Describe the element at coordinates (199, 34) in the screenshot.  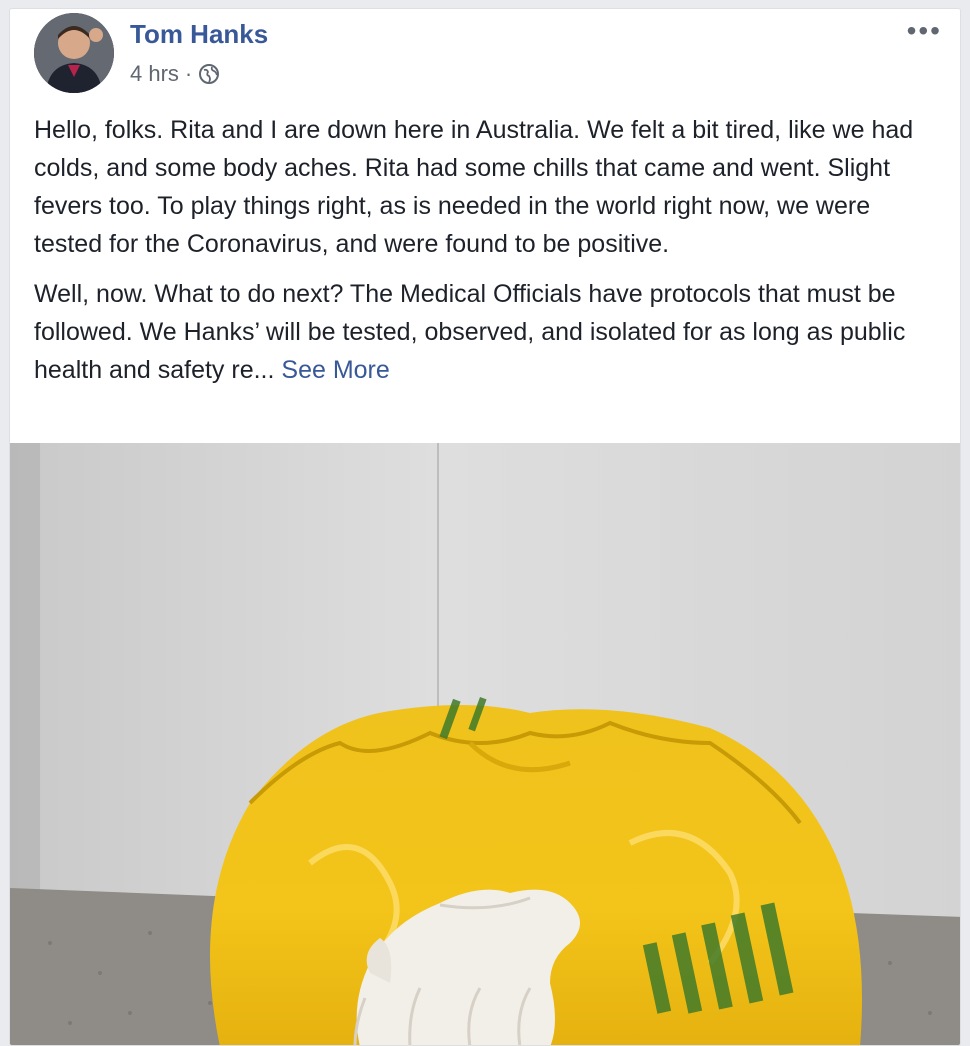
I see `author-name: Tom Hanks` at that location.